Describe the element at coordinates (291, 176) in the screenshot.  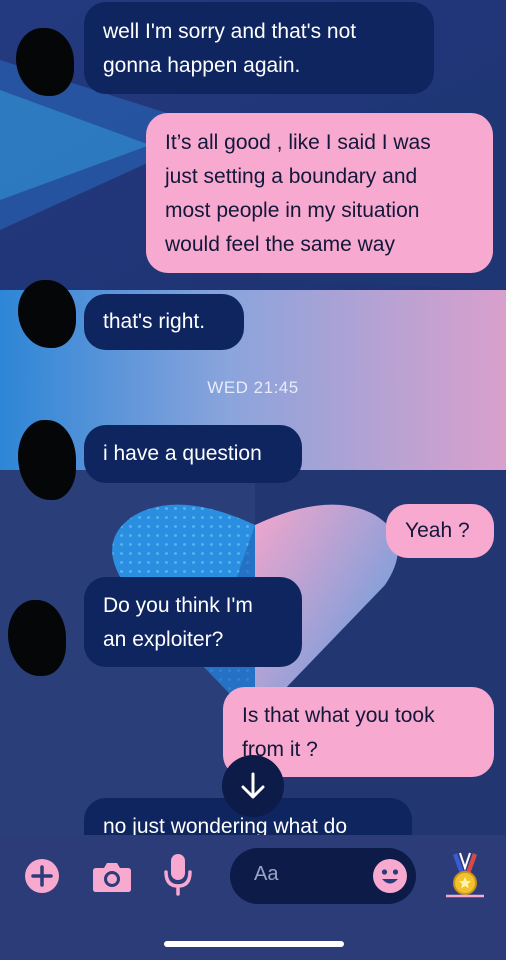
I see `message-line: just setting a boundary and` at that location.